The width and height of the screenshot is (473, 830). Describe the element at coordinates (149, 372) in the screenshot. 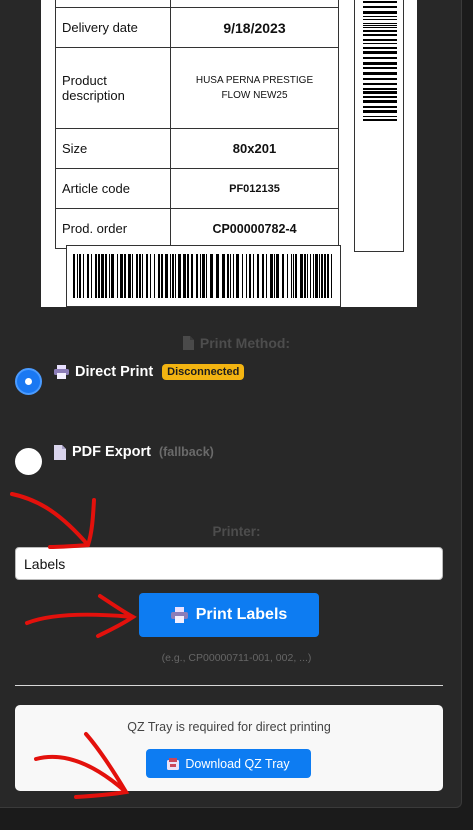

I see `direct-print-option: Direct Print Disconnected` at that location.